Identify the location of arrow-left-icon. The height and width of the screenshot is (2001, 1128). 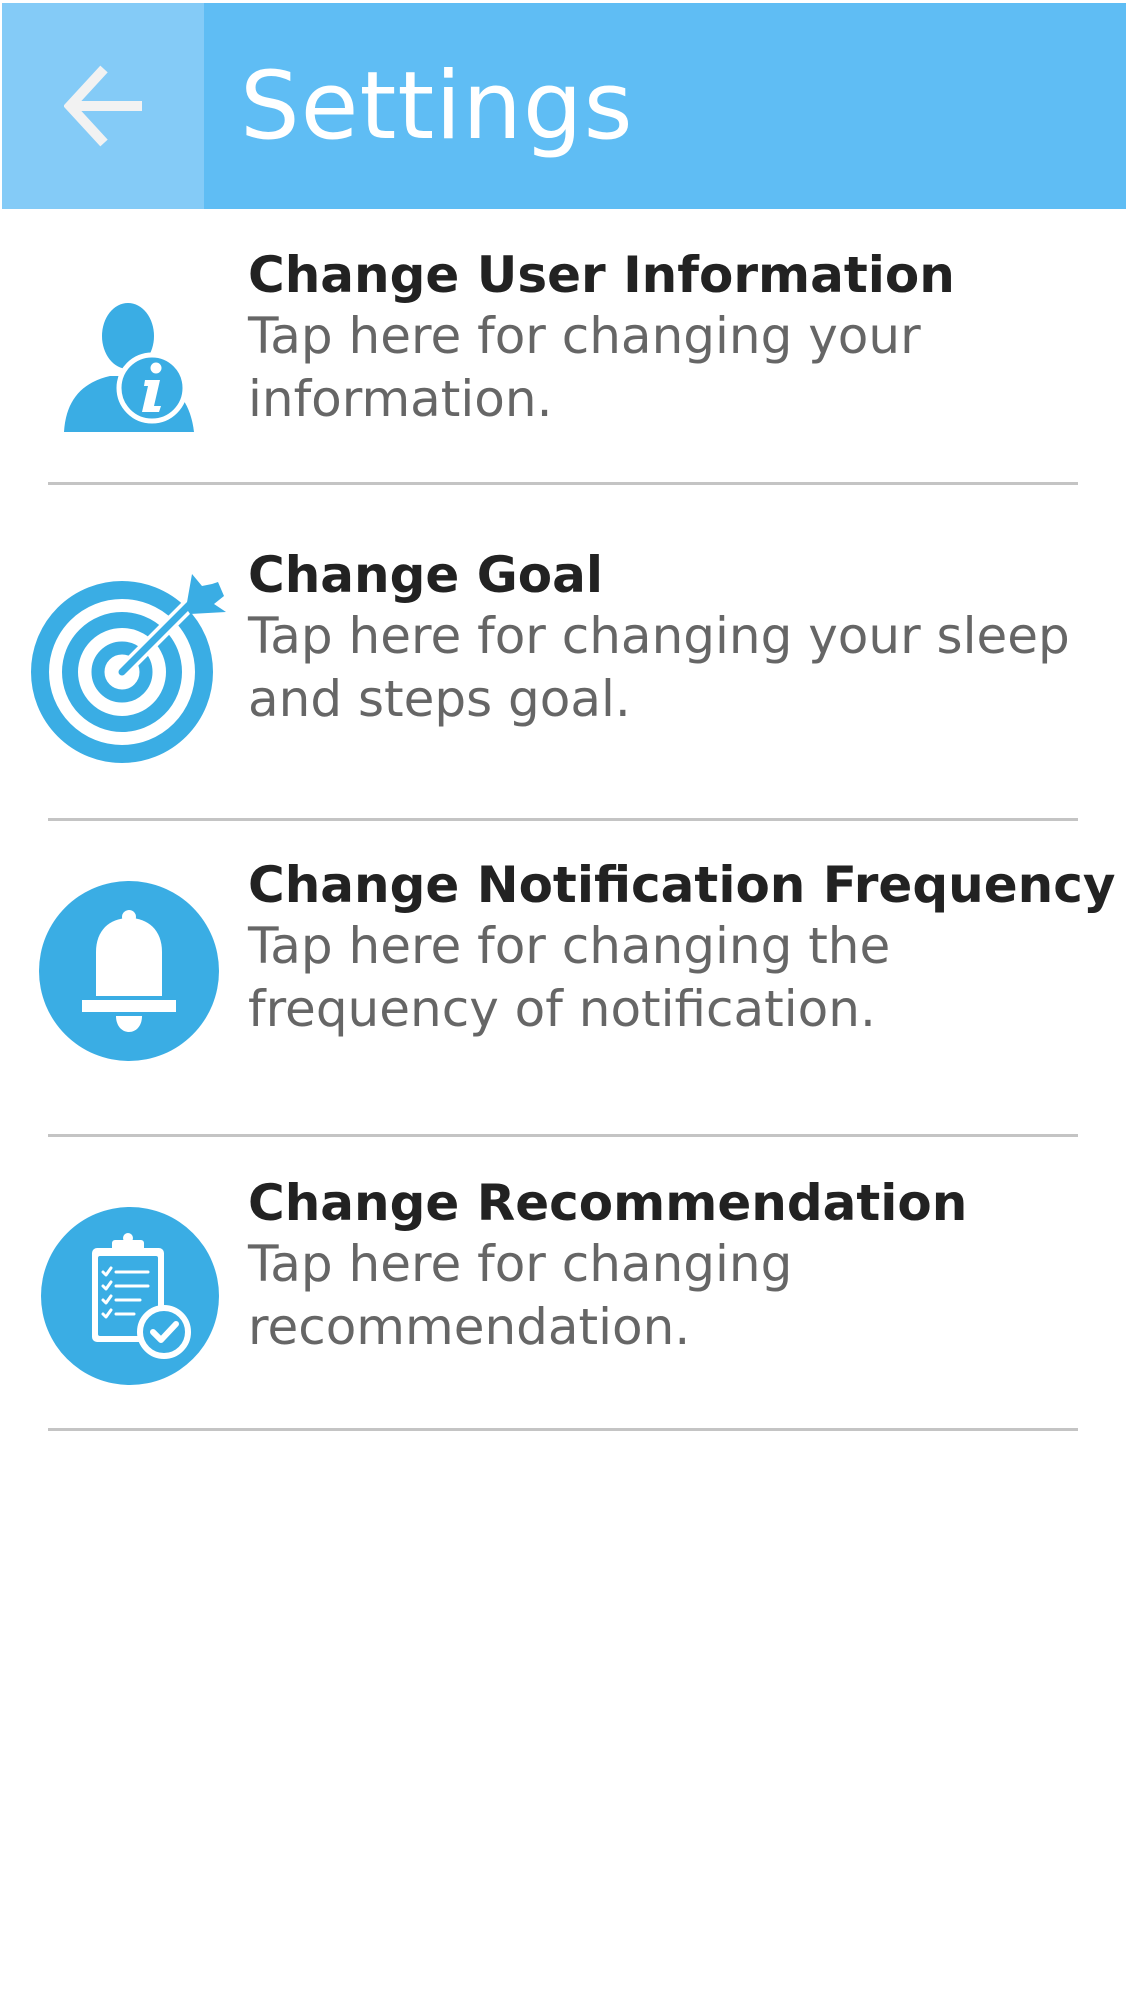
(103, 106).